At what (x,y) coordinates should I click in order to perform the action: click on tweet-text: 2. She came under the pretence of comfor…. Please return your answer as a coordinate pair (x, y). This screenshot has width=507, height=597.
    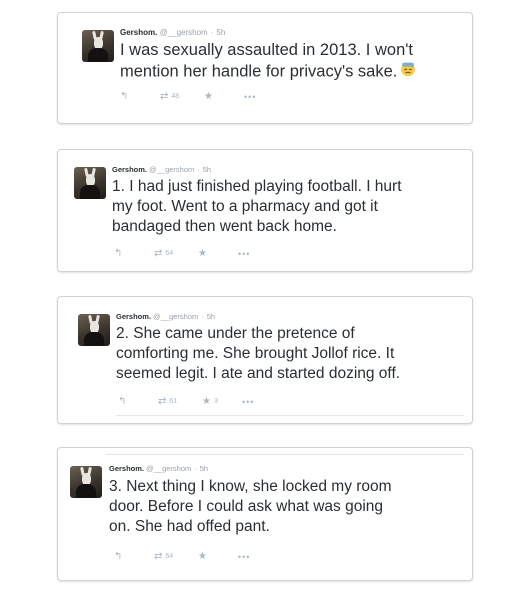
    Looking at the image, I should click on (258, 354).